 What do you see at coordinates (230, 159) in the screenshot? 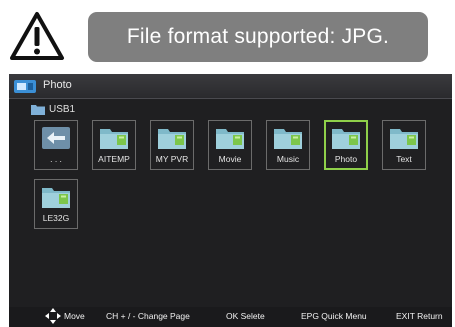
I see `tile-label: Movie` at bounding box center [230, 159].